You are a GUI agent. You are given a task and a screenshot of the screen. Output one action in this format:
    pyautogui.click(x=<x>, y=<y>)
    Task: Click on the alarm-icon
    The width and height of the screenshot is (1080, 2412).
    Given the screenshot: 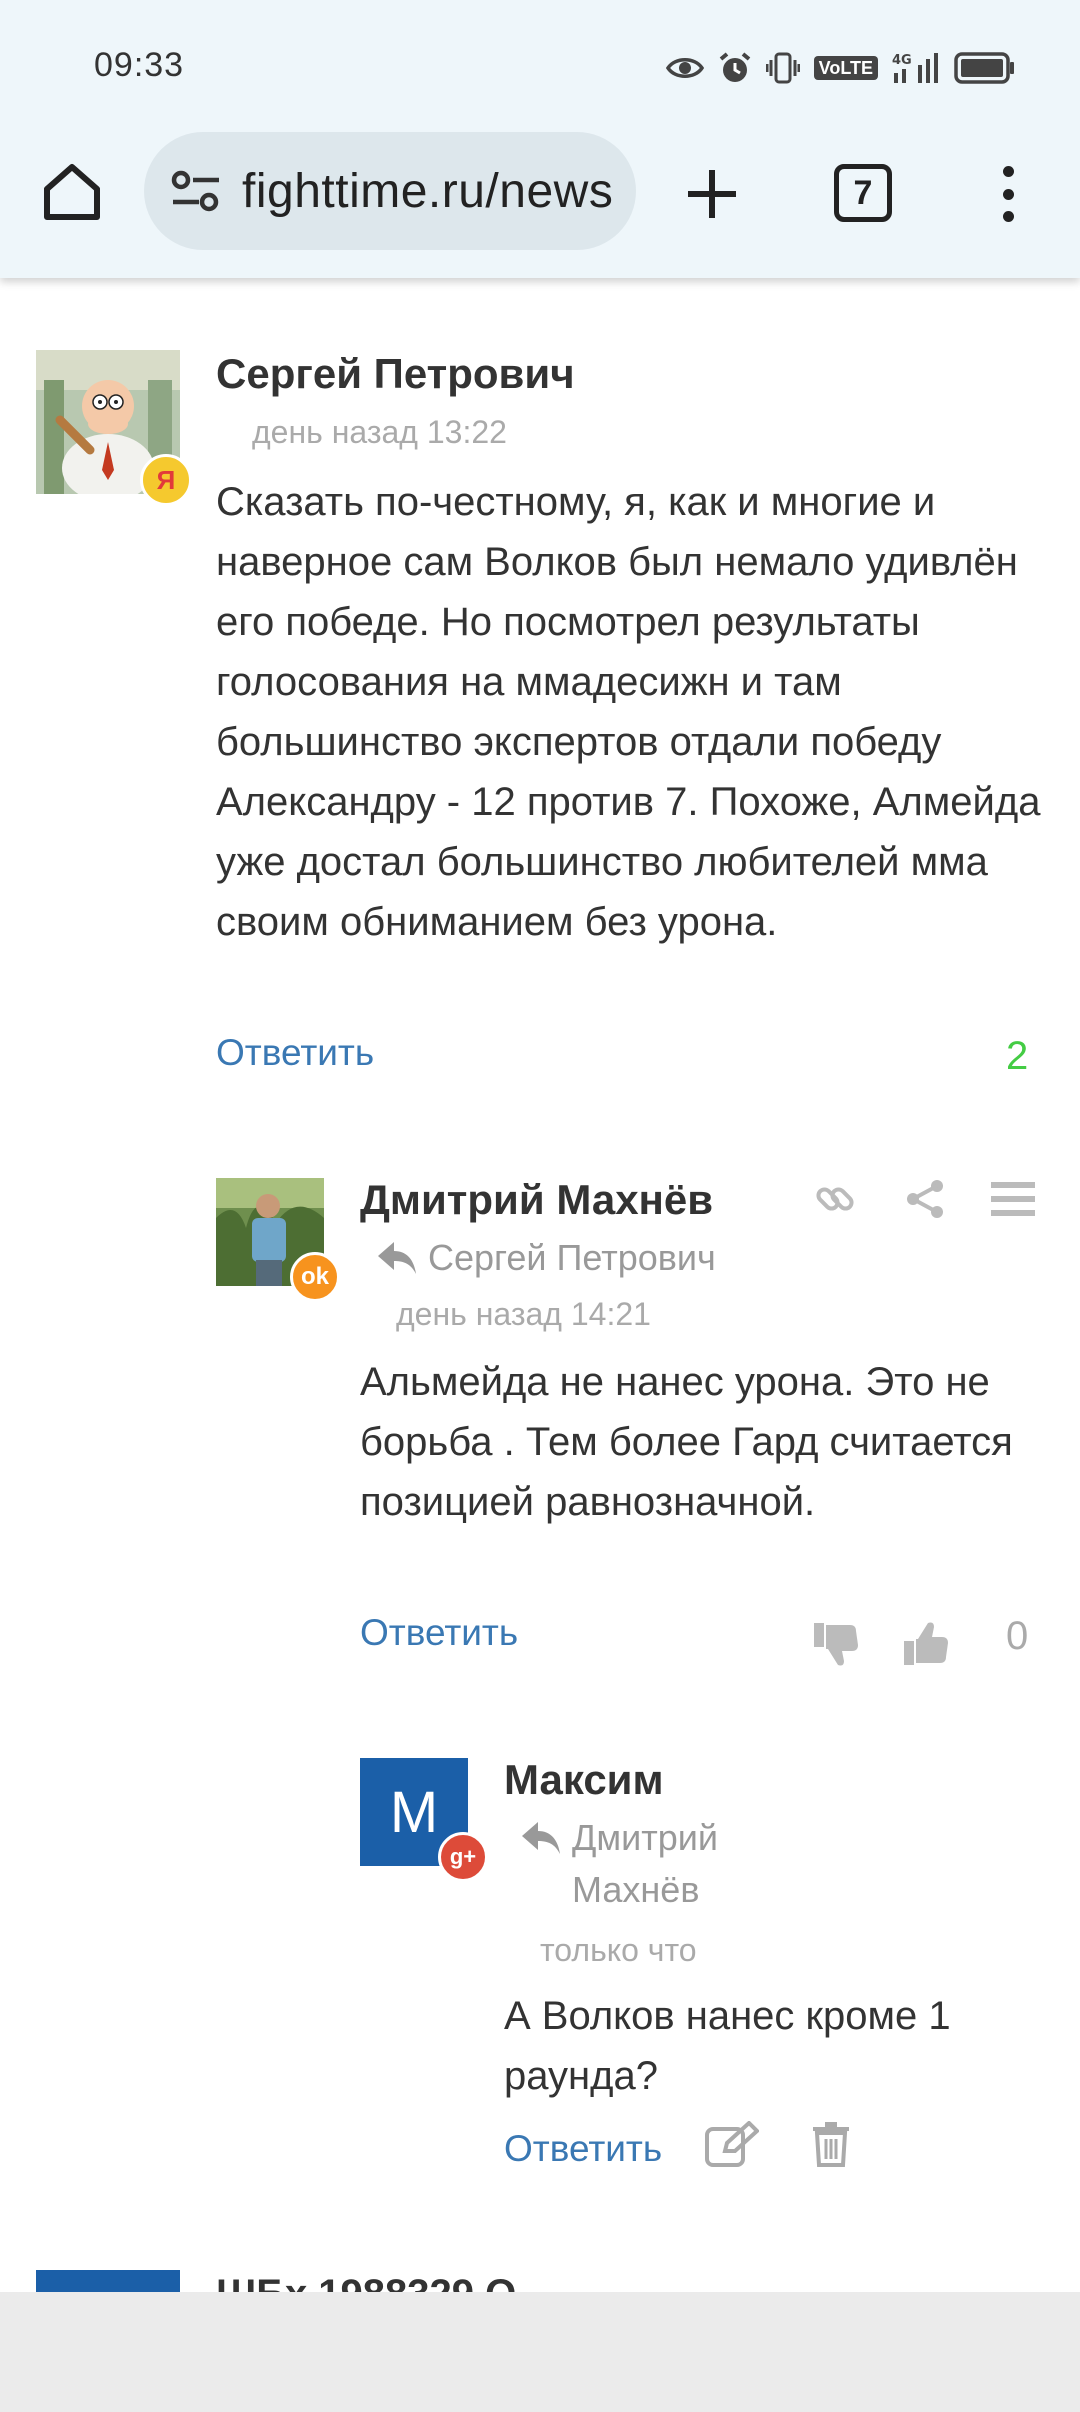 What is the action you would take?
    pyautogui.click(x=734, y=67)
    